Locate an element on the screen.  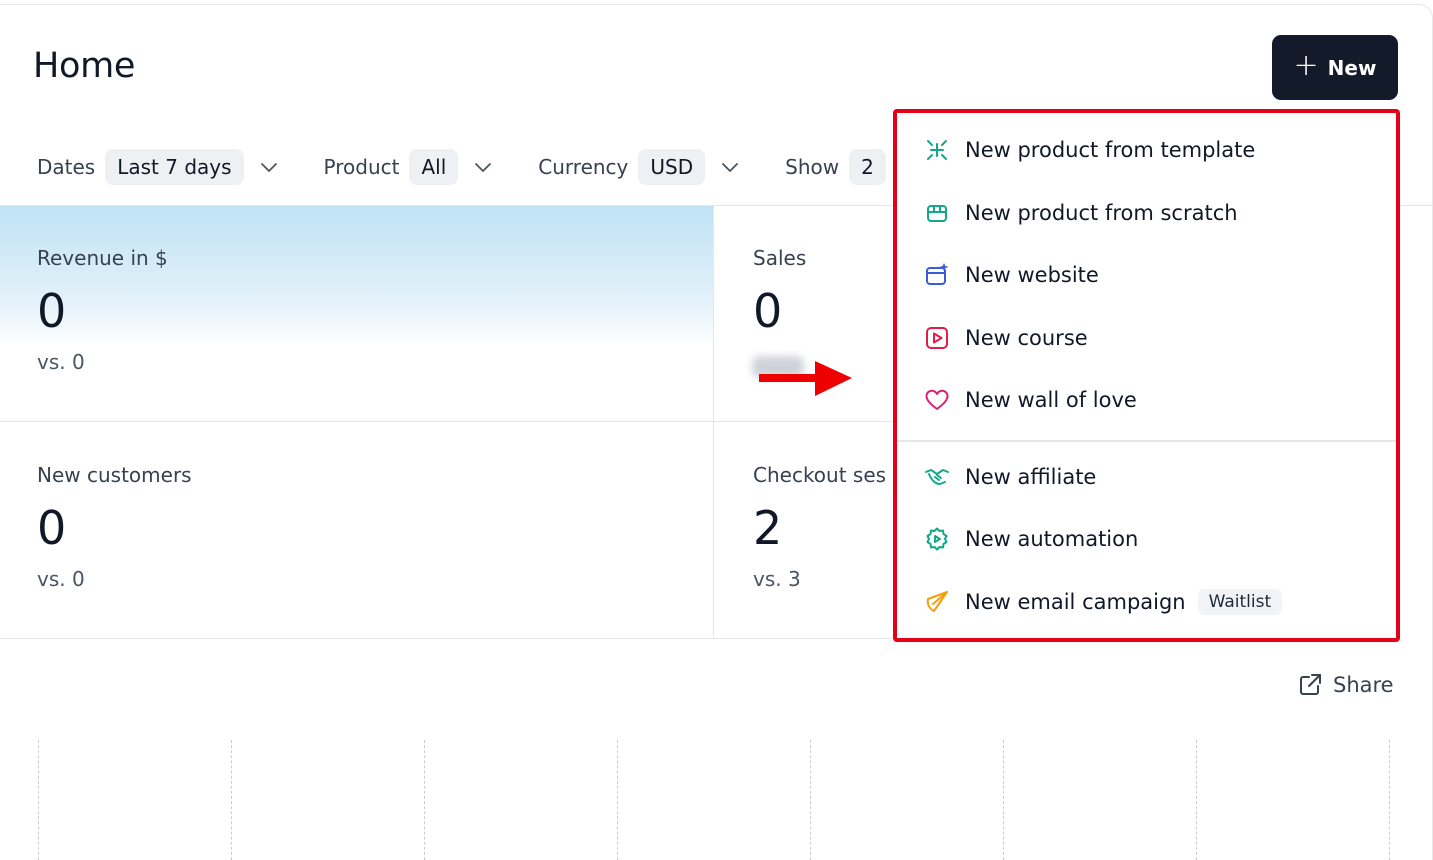
filter-value: All is located at coordinates (434, 167).